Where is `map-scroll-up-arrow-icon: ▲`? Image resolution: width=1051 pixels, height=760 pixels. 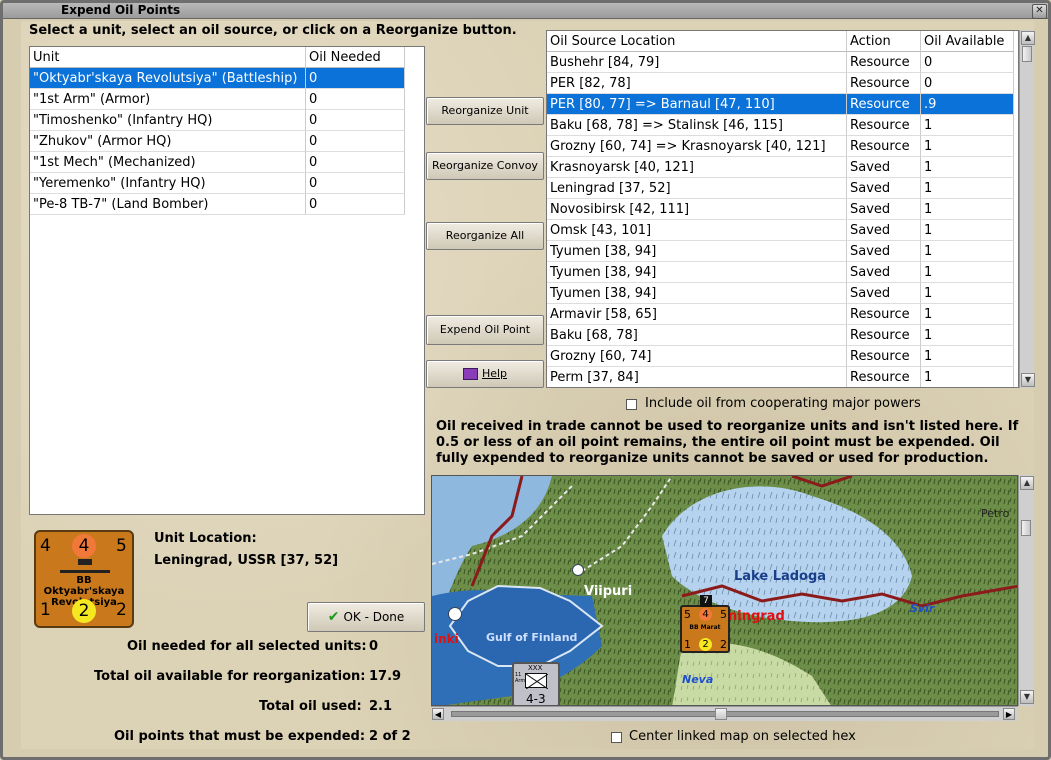
map-scroll-up-arrow-icon: ▲ is located at coordinates (1027, 483).